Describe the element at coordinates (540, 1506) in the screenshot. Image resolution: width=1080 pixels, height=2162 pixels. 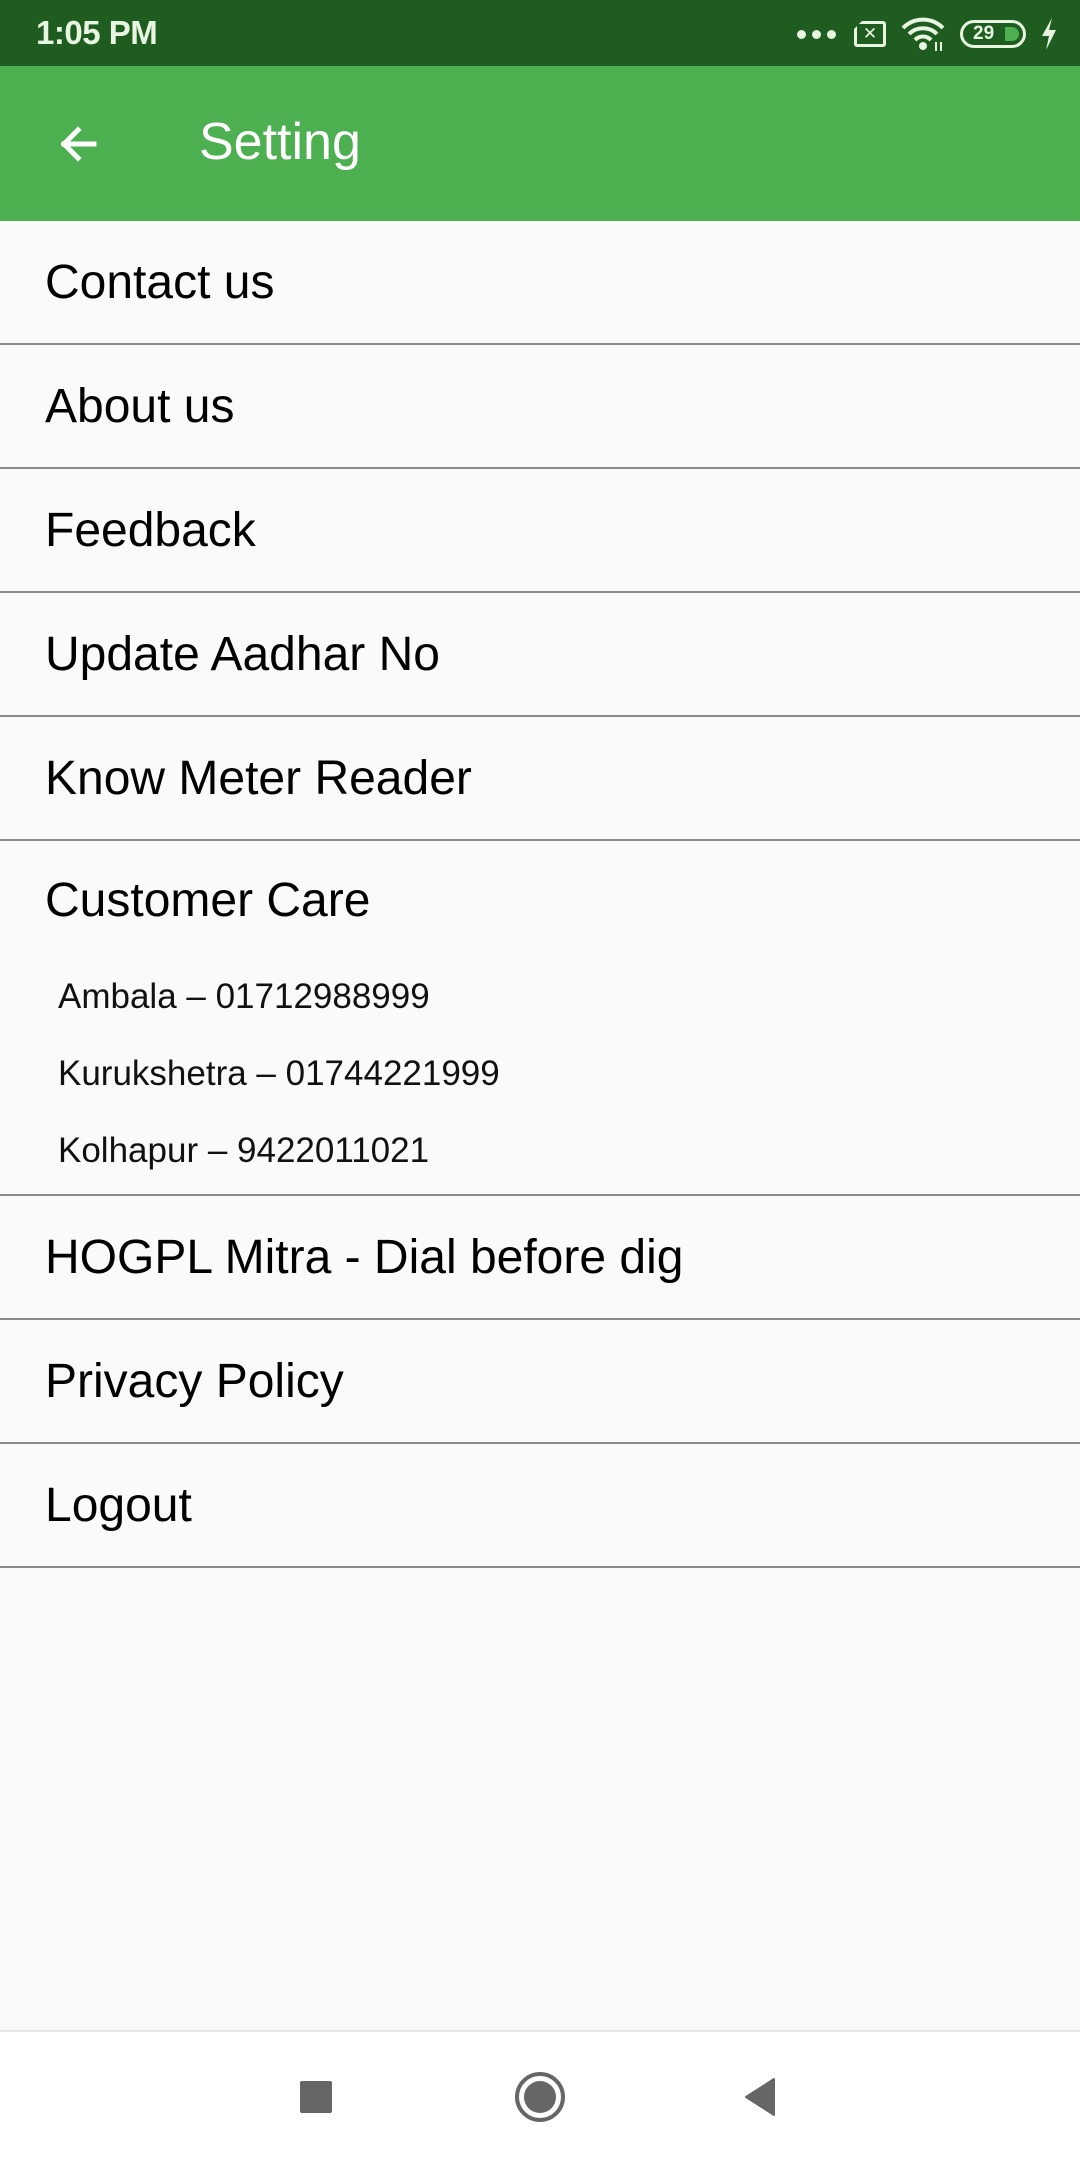
I see `menu-item-logout: Logout` at that location.